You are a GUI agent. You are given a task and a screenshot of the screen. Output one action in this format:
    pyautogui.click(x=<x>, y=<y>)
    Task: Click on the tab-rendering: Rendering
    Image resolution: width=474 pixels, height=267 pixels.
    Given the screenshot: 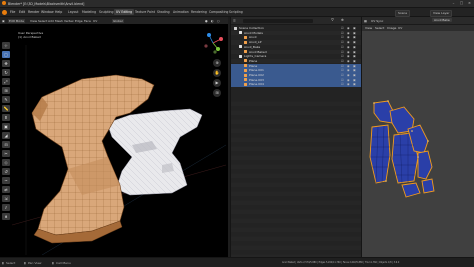 What is the action you would take?
    pyautogui.click(x=199, y=12)
    